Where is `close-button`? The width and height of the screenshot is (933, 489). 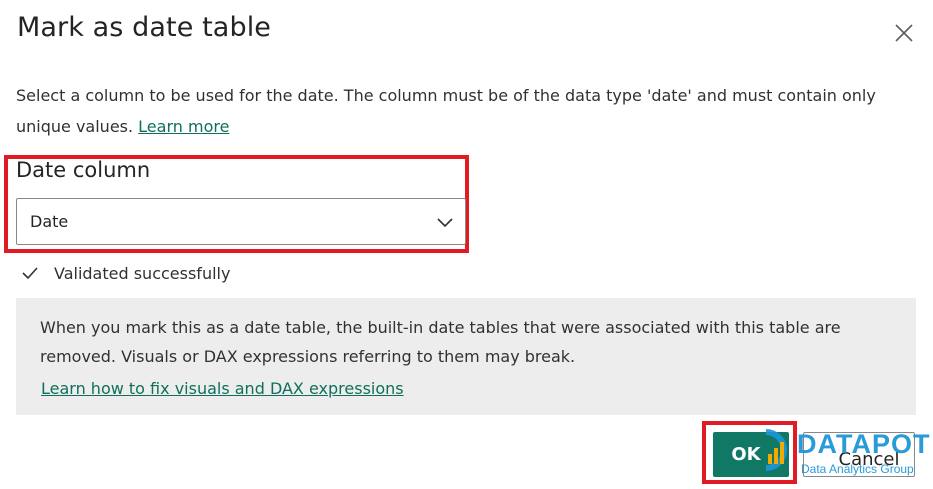
close-button is located at coordinates (904, 33).